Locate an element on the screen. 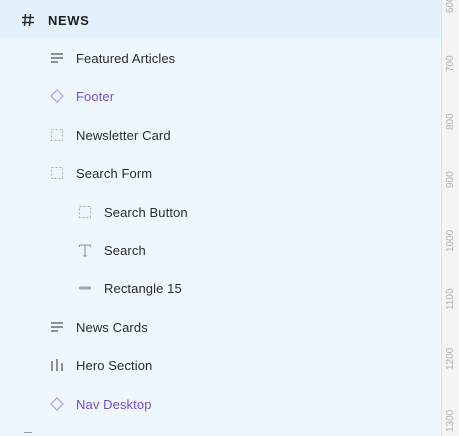  layer-label: Newsletter Card is located at coordinates (123, 135).